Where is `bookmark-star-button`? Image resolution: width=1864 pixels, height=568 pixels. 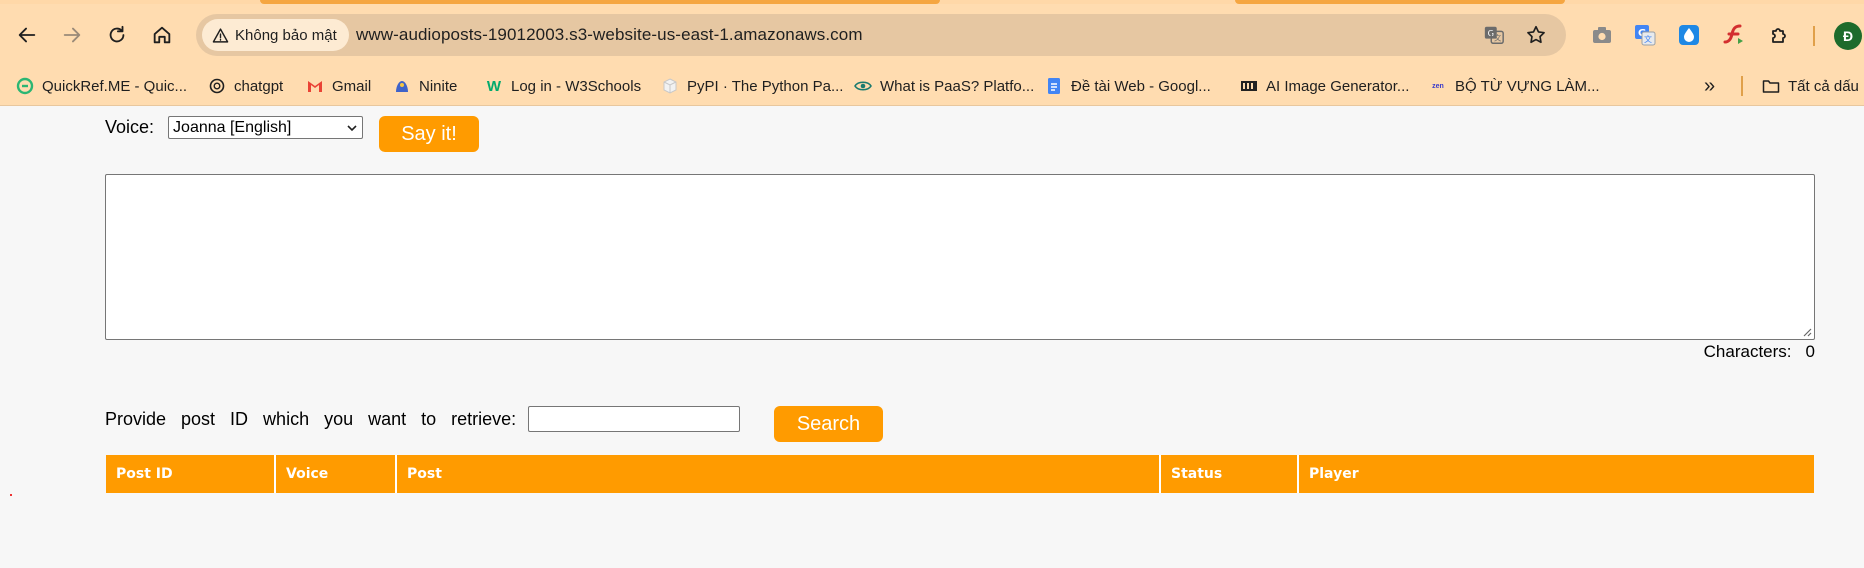 bookmark-star-button is located at coordinates (1536, 35).